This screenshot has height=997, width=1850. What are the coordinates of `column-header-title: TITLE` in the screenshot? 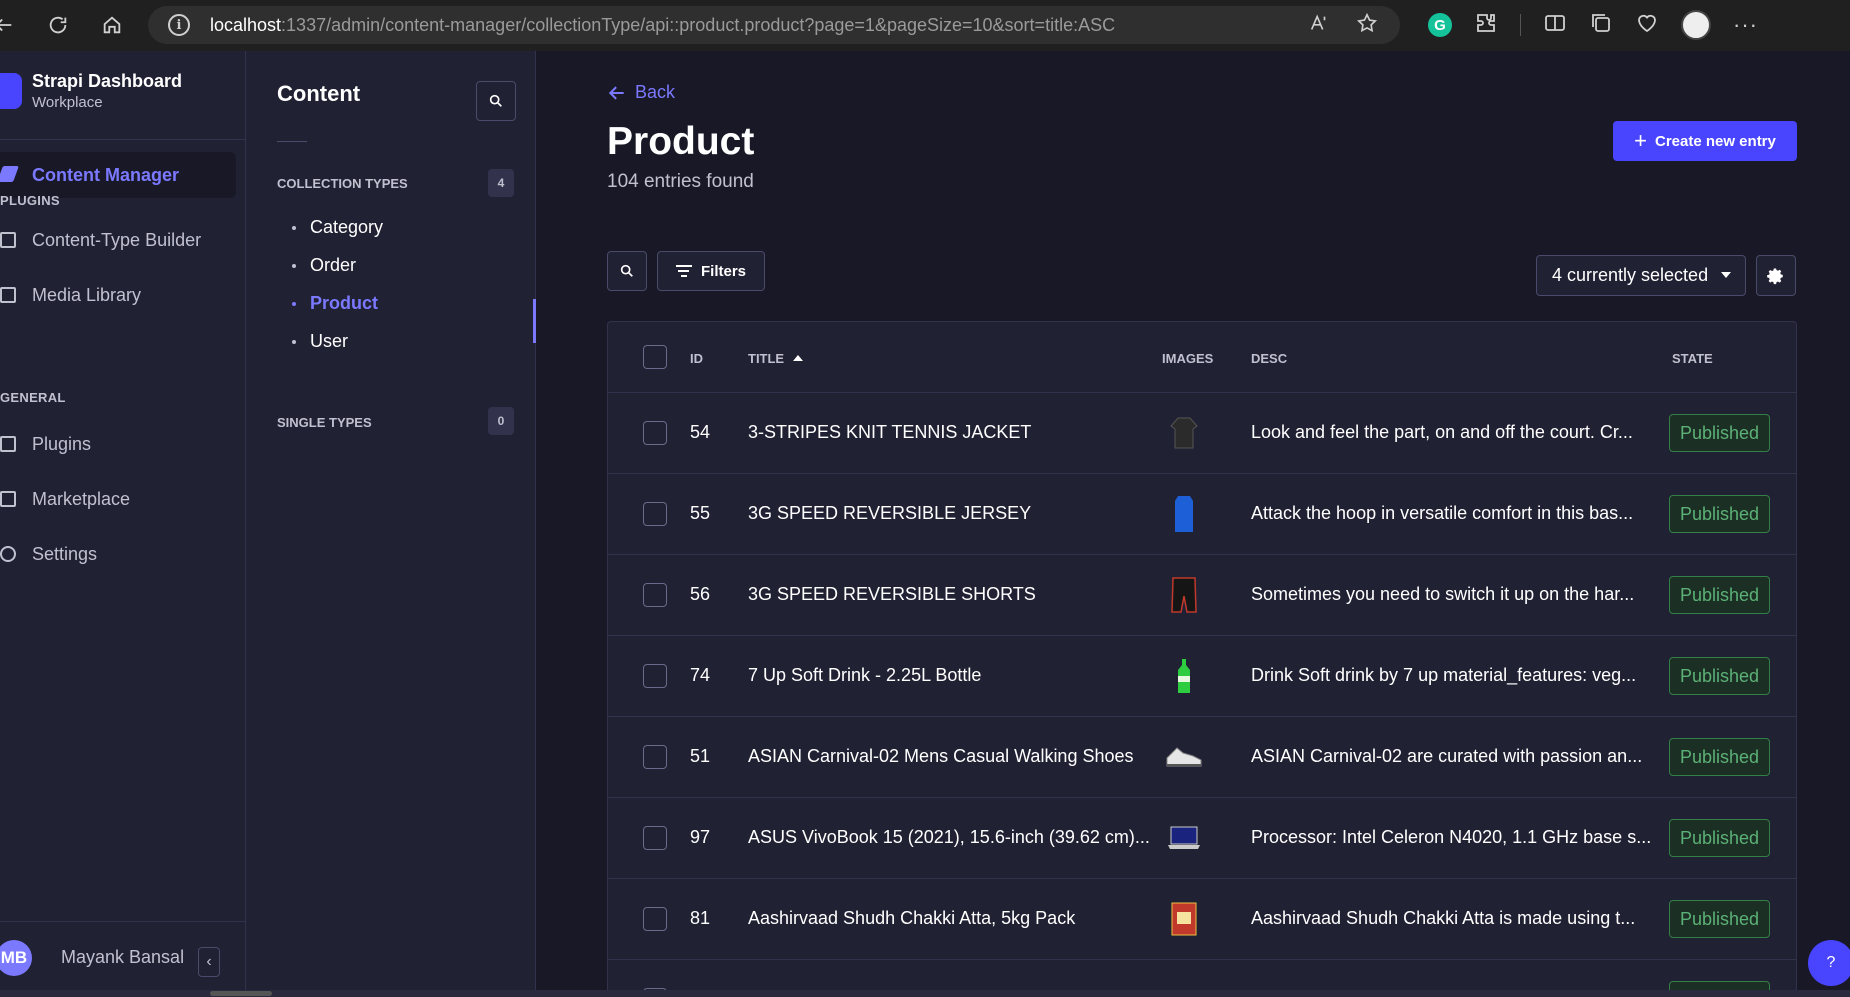 It's located at (776, 358).